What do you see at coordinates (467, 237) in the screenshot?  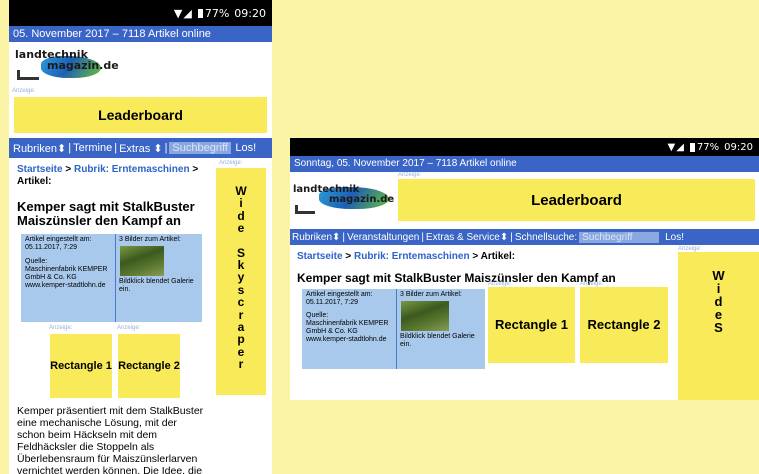 I see `extras-service-select: Extras & Service⬍` at bounding box center [467, 237].